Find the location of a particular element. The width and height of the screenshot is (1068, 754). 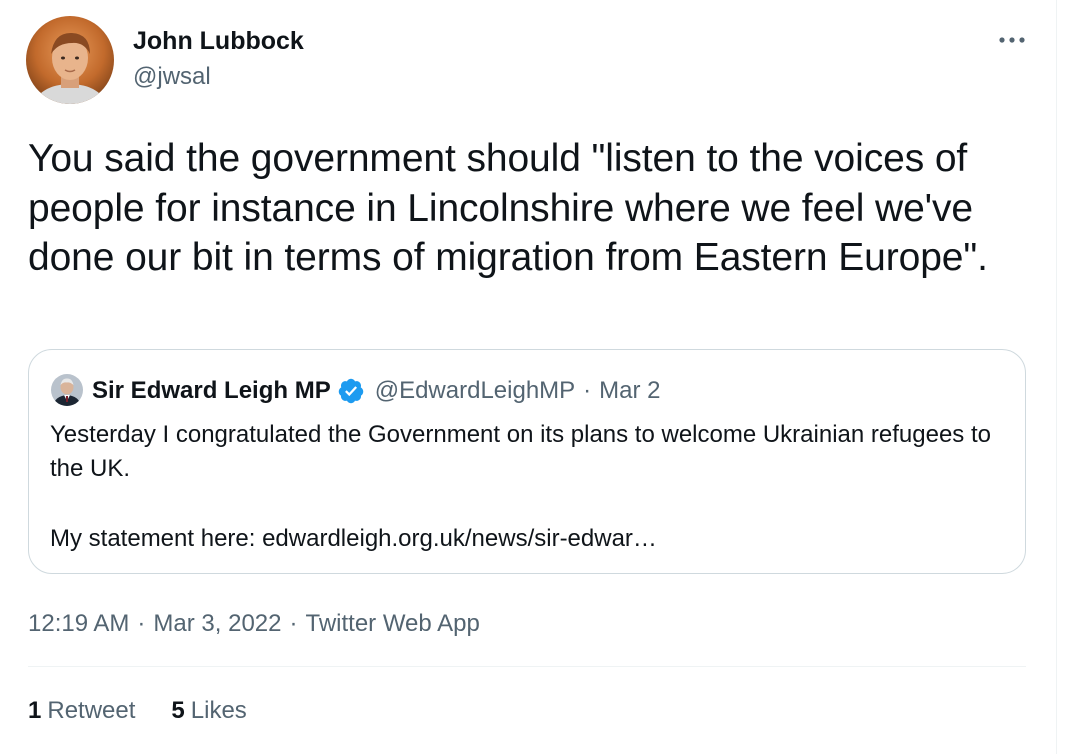

retweets-count: 1 is located at coordinates (35, 710).